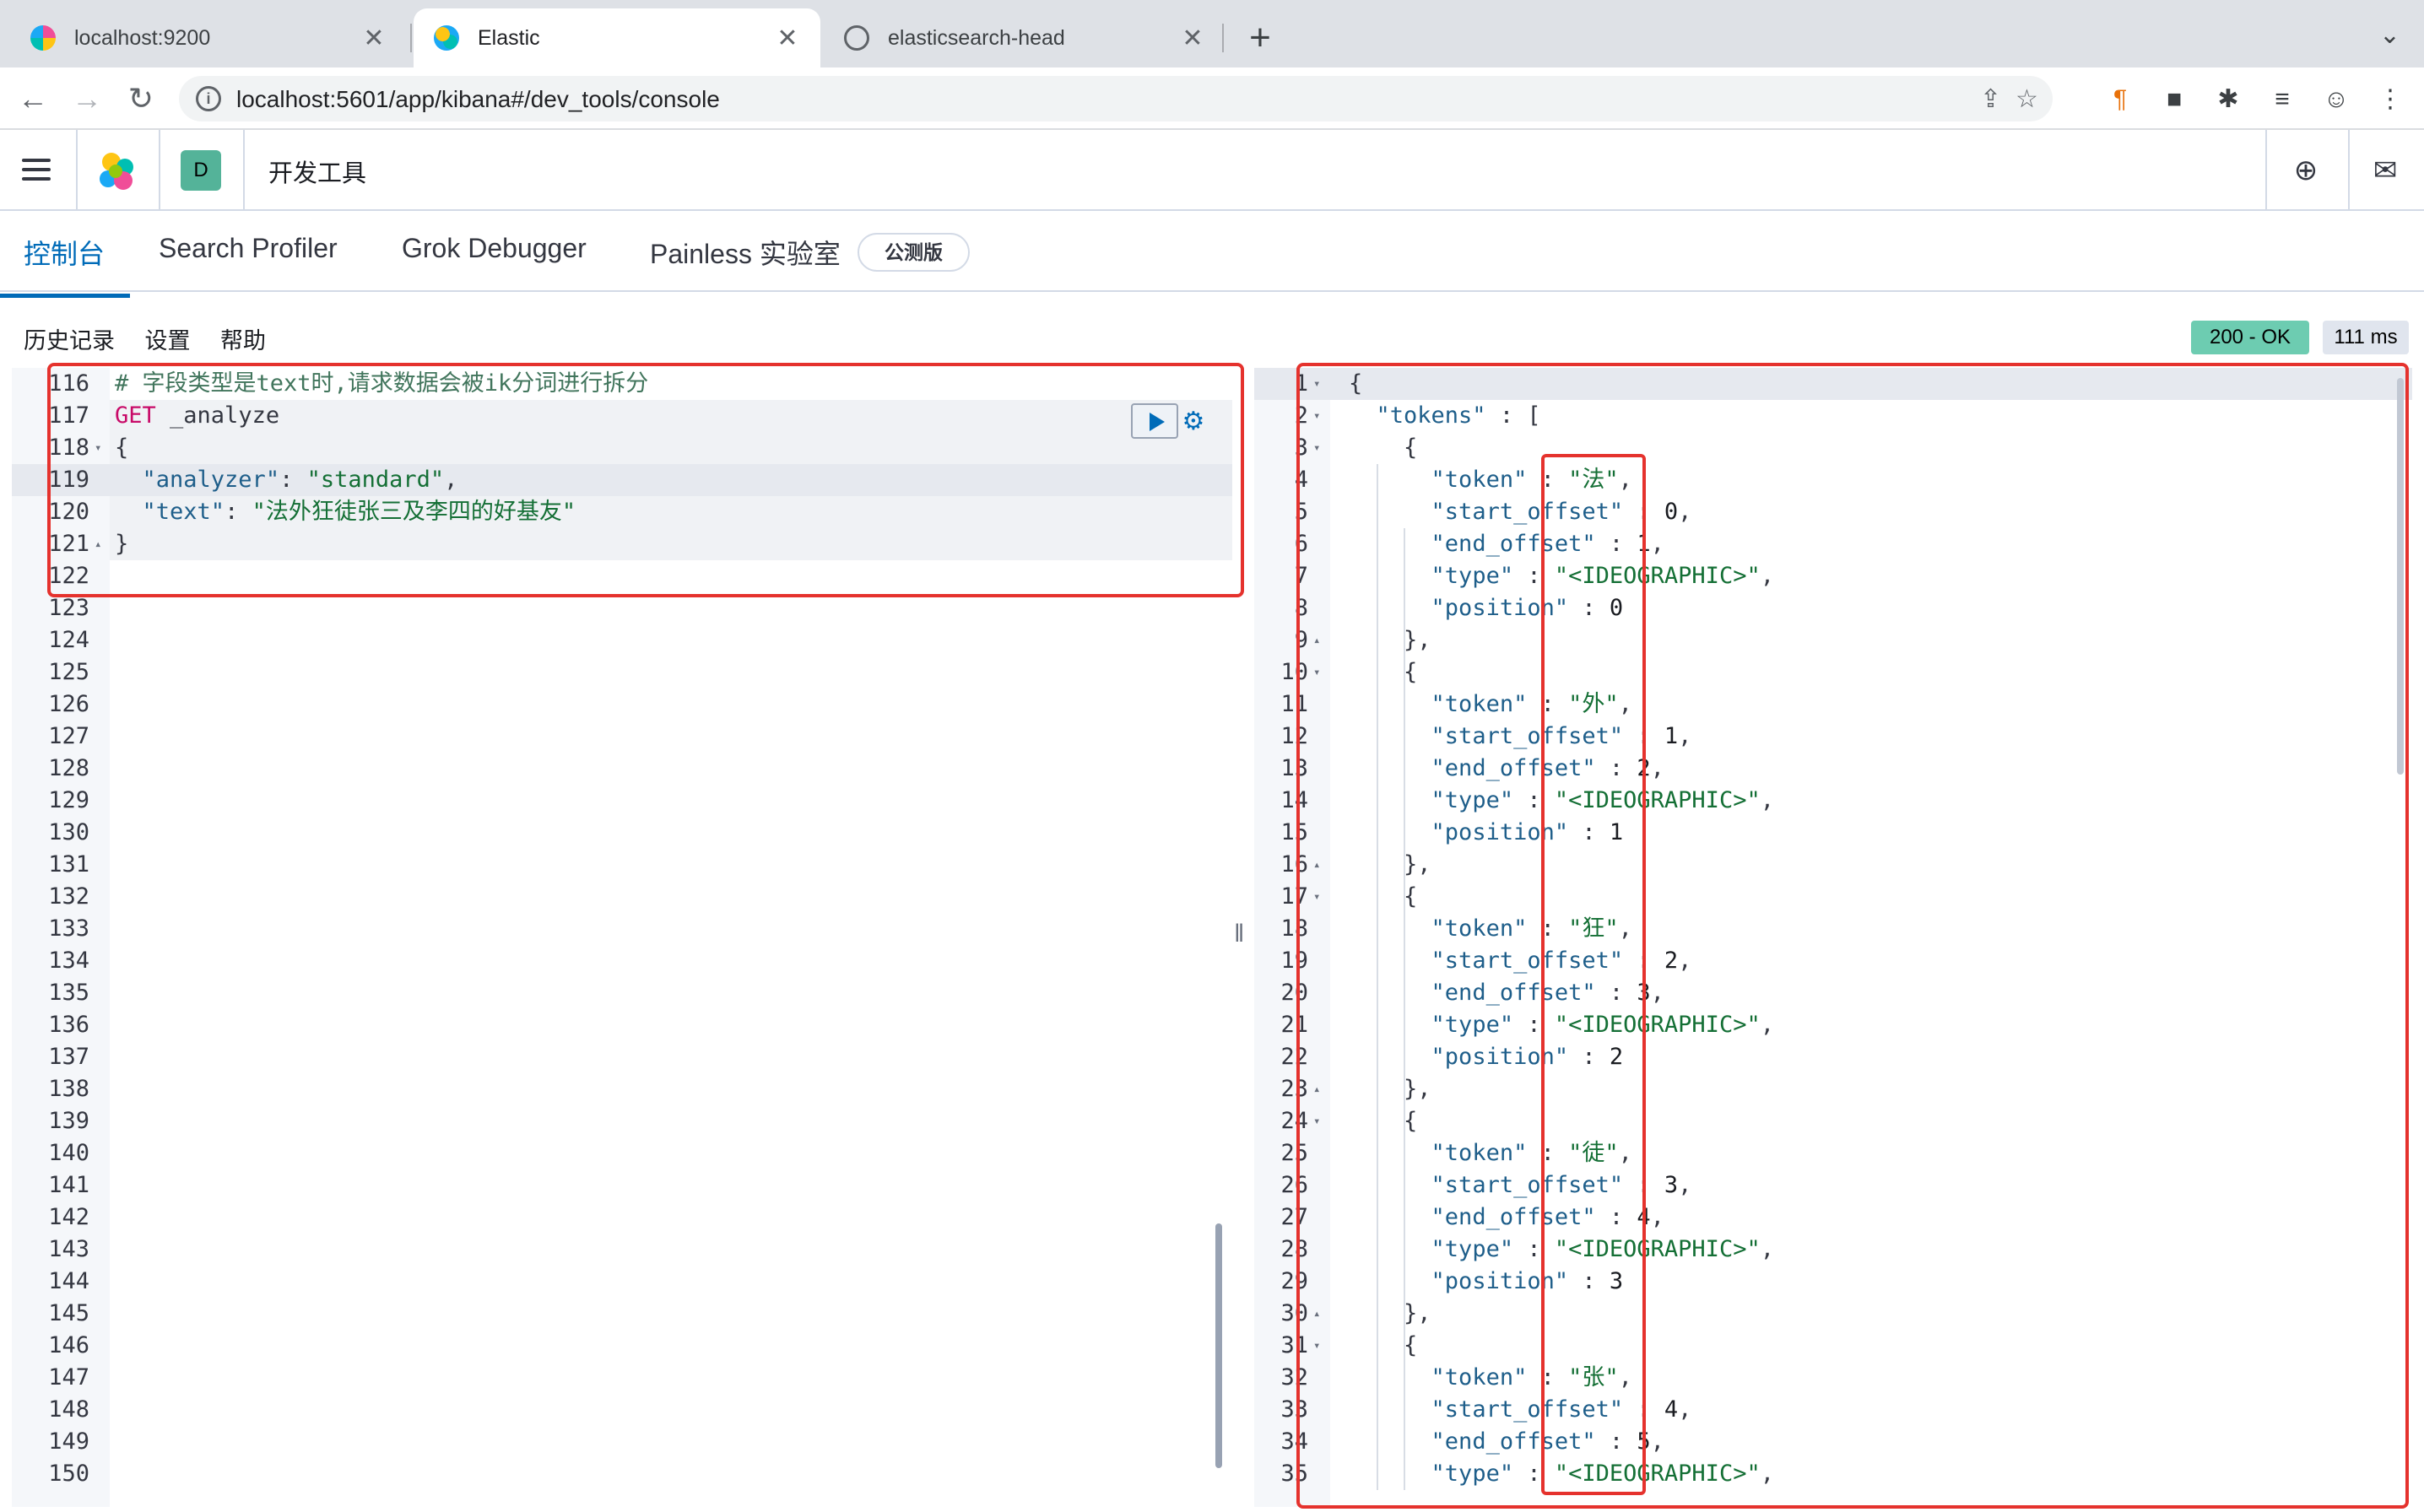 The height and width of the screenshot is (1512, 2424). What do you see at coordinates (2336, 99) in the screenshot?
I see `profile-avatar-icon: ☺` at bounding box center [2336, 99].